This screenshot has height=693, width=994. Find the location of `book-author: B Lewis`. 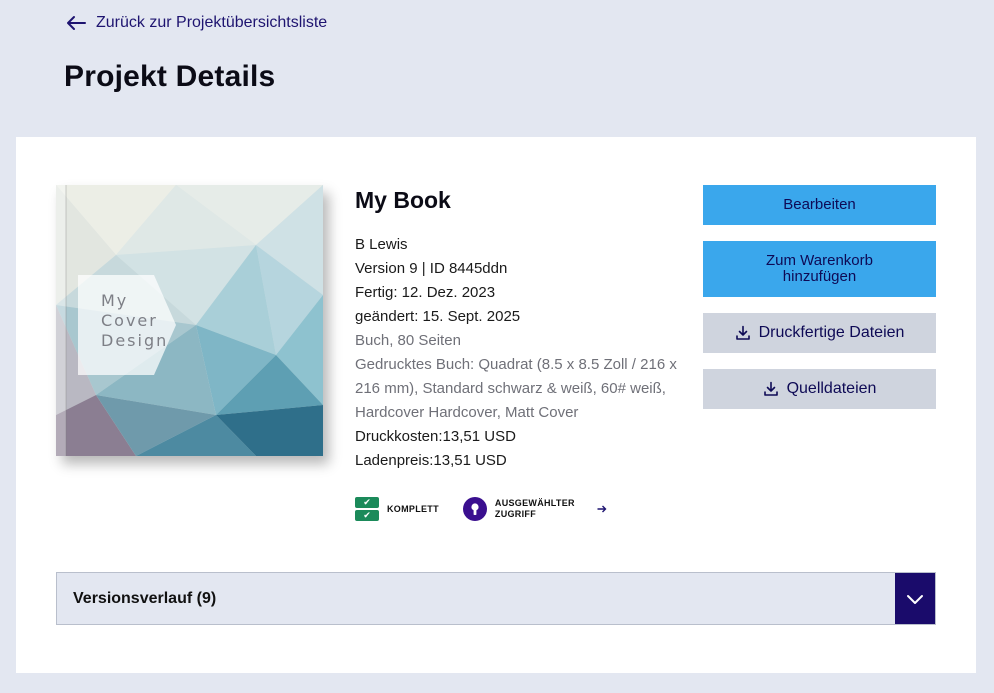

book-author: B Lewis is located at coordinates (381, 244).